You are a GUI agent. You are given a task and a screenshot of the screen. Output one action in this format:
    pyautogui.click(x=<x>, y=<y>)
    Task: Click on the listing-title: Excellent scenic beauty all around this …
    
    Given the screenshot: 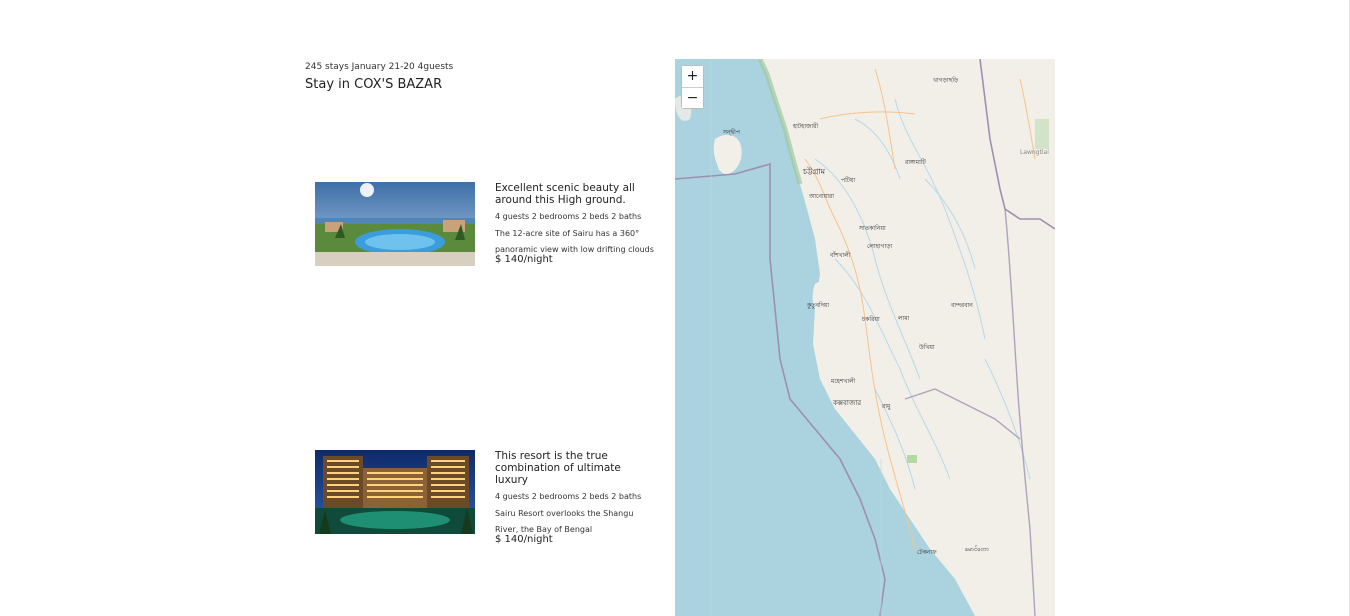 What is the action you would take?
    pyautogui.click(x=575, y=194)
    